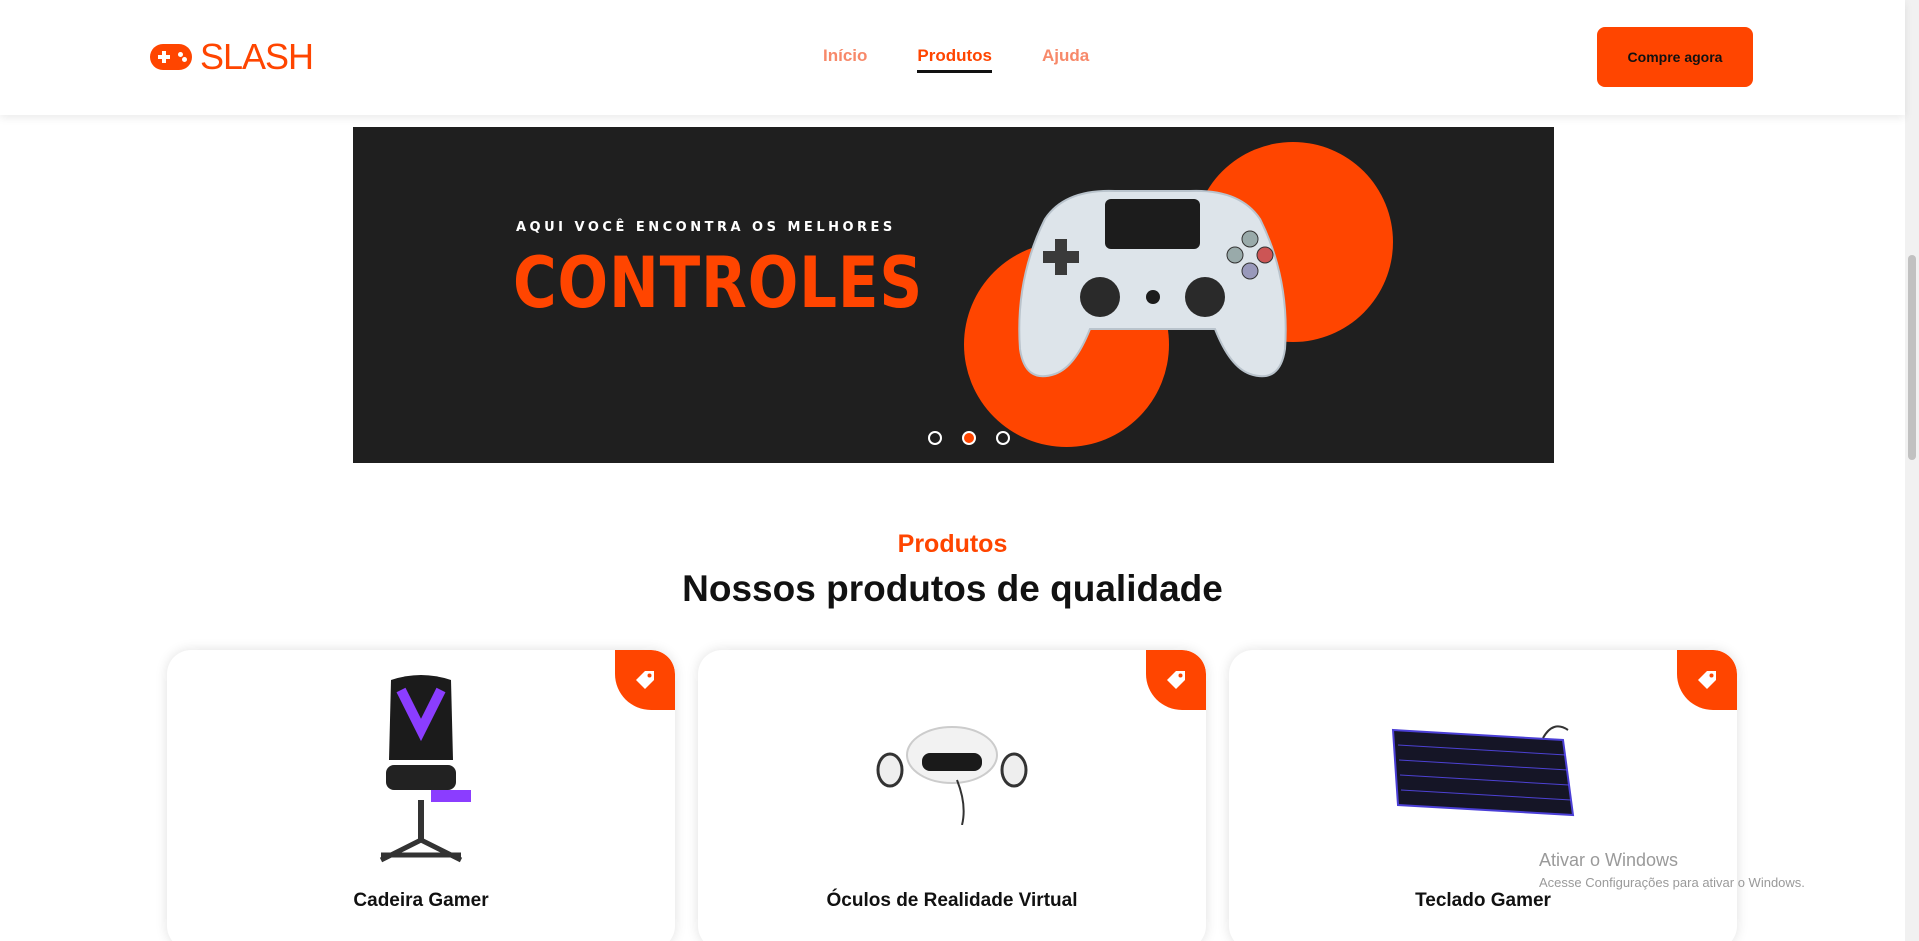 The width and height of the screenshot is (1919, 941). What do you see at coordinates (1483, 900) in the screenshot?
I see `product-name: Teclado Gamer` at bounding box center [1483, 900].